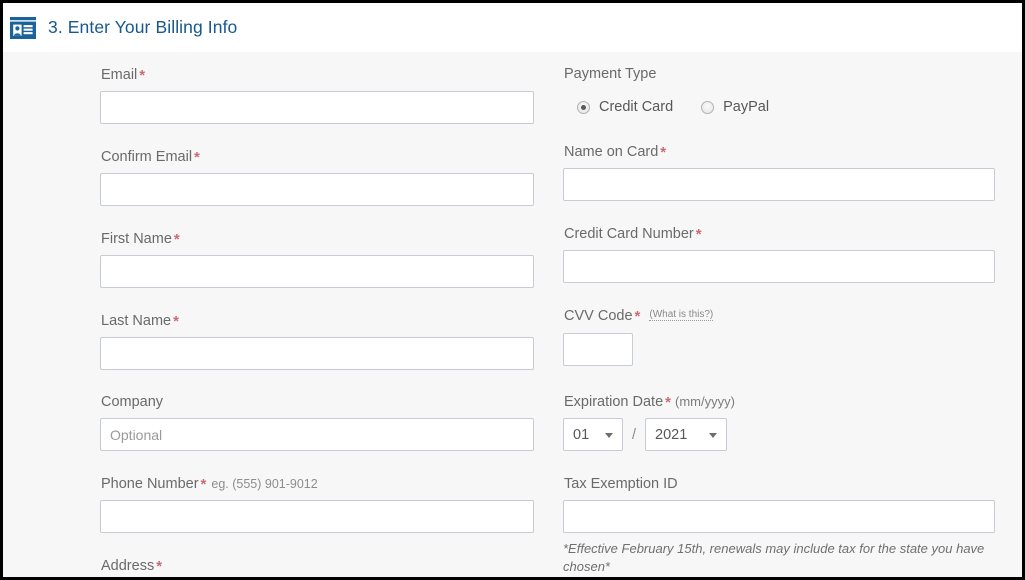 This screenshot has height=580, width=1025. I want to click on field-address: Address *, so click(317, 567).